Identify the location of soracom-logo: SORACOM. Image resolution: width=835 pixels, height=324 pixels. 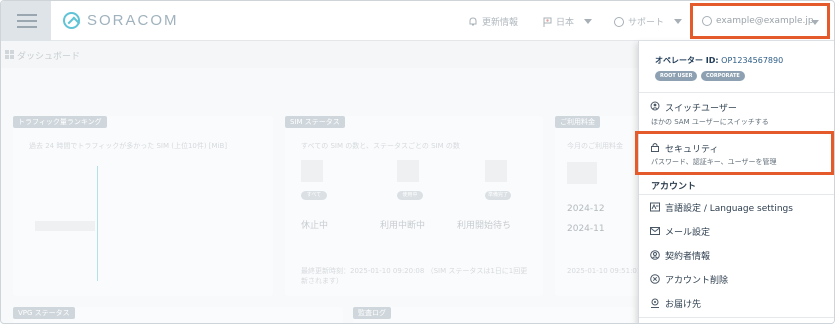
(121, 20).